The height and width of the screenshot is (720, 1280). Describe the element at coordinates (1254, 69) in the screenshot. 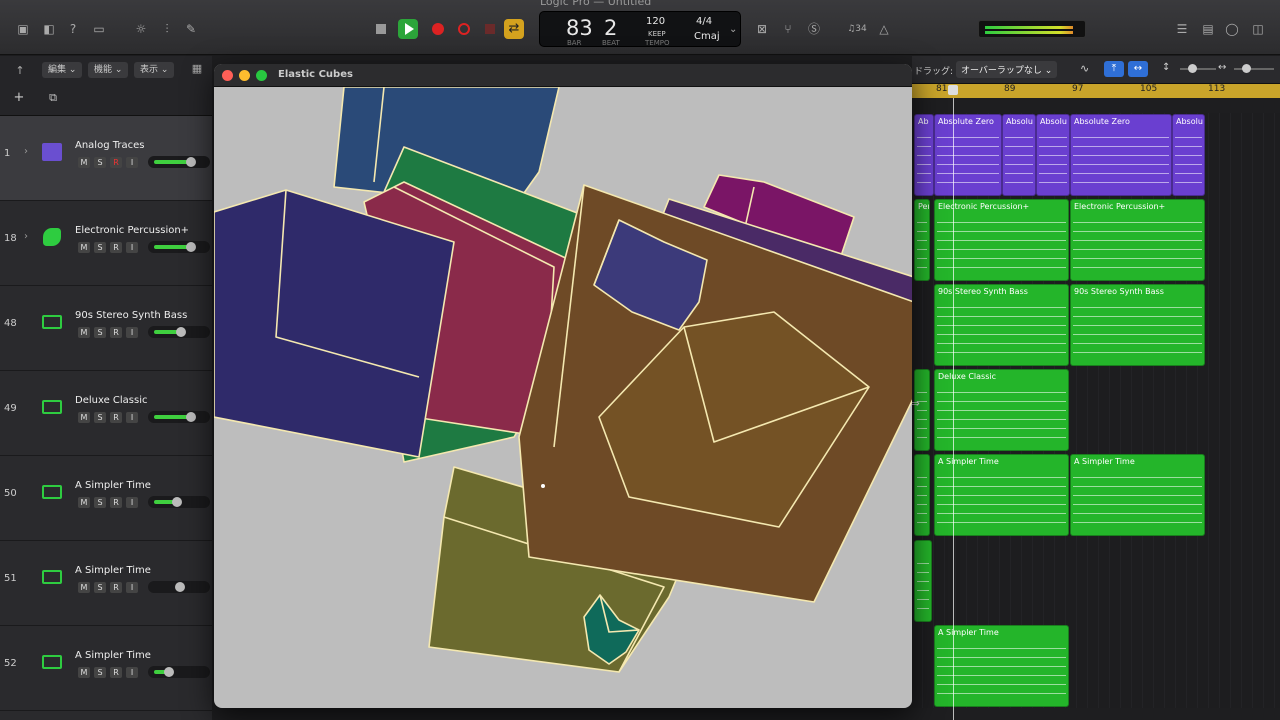

I see `horizontal-zoom-slider` at that location.